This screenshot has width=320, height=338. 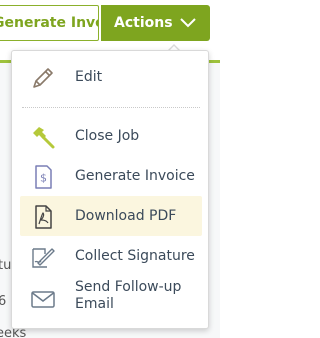 I want to click on actions-button: Actions, so click(x=155, y=23).